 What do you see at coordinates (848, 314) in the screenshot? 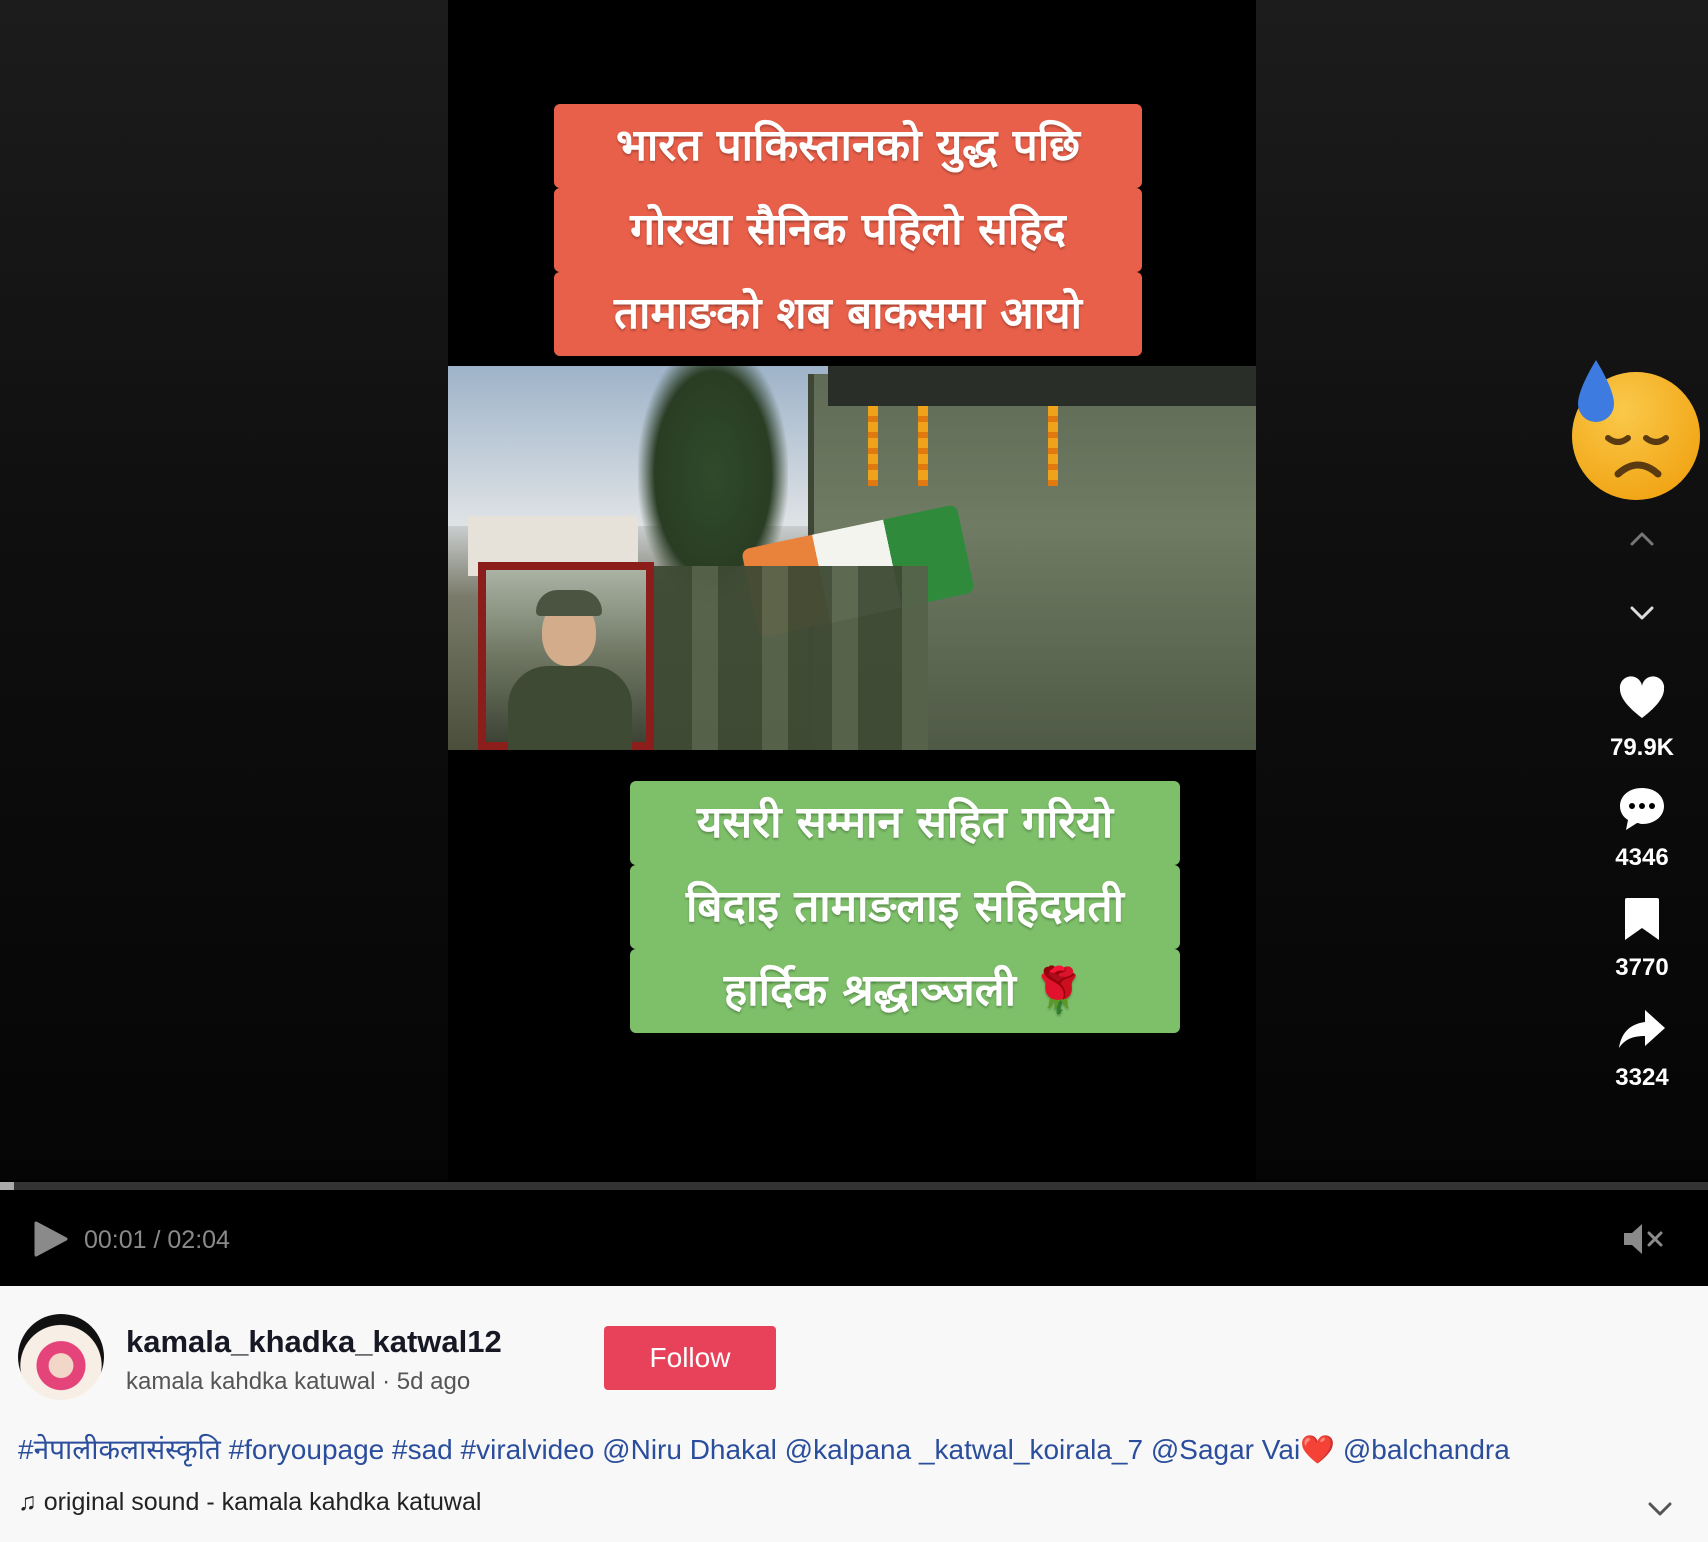
I see `caption-top-line: तामाङको शब बाकसमा आयो` at bounding box center [848, 314].